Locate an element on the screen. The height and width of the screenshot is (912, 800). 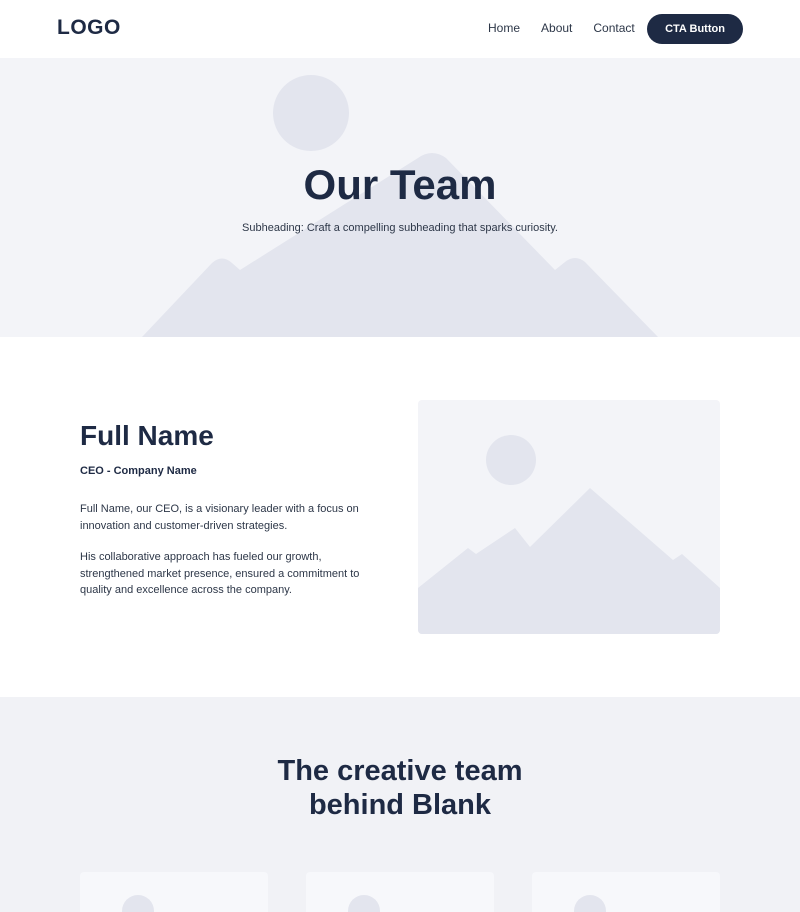
page-title: Our Team is located at coordinates (400, 184).